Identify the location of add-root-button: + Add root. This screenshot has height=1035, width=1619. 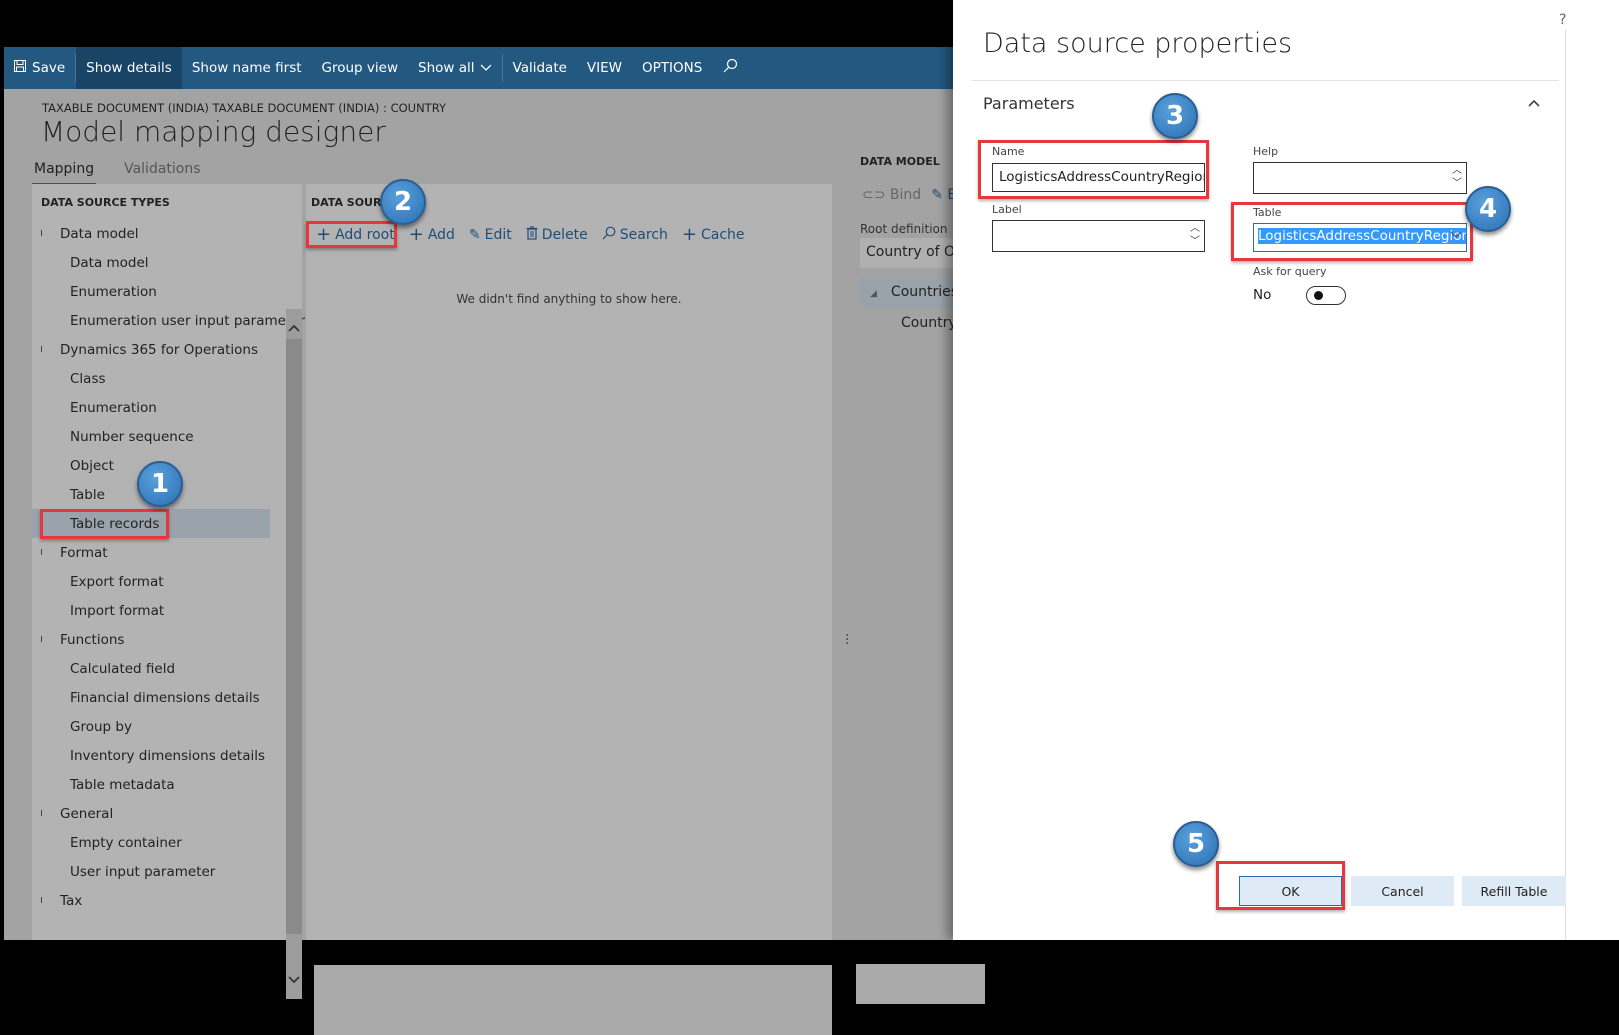
(355, 234).